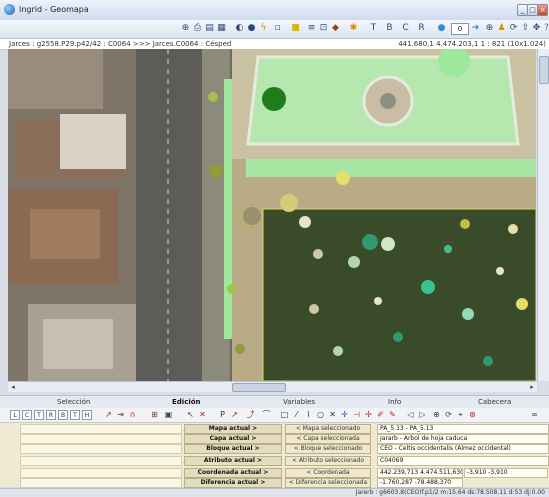  What do you see at coordinates (421, 28) in the screenshot?
I see `rotate-icon: R` at bounding box center [421, 28].